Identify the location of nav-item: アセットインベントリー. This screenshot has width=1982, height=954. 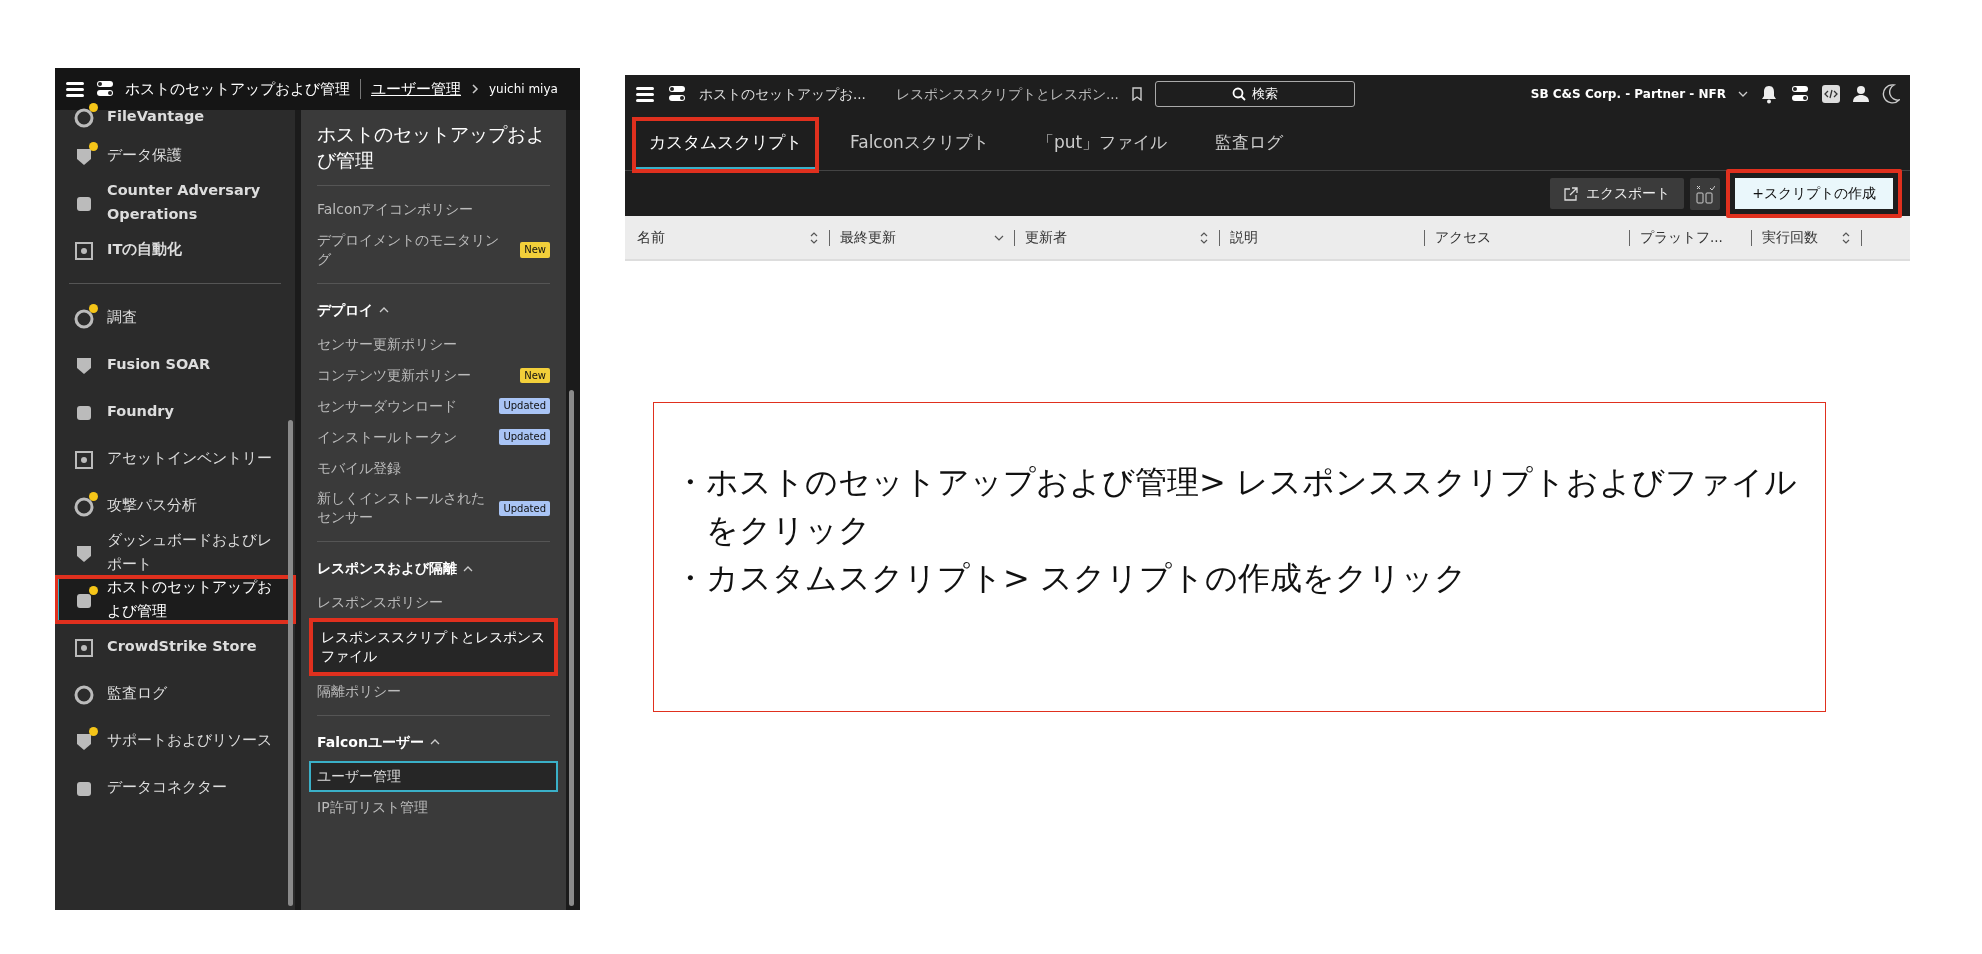
(175, 458).